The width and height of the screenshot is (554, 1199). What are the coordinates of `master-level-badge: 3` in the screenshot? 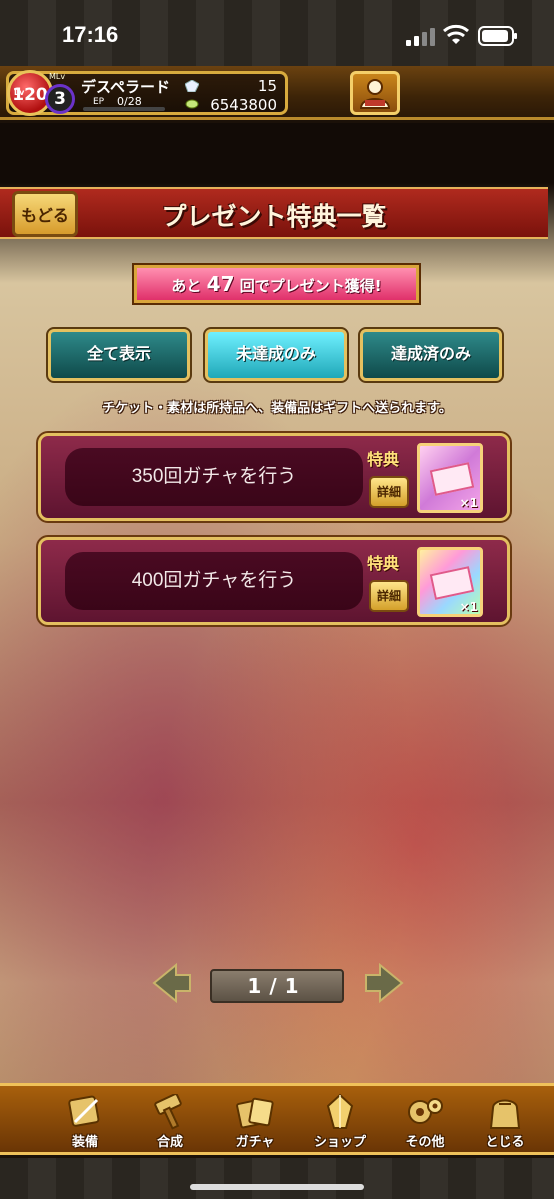 It's located at (60, 99).